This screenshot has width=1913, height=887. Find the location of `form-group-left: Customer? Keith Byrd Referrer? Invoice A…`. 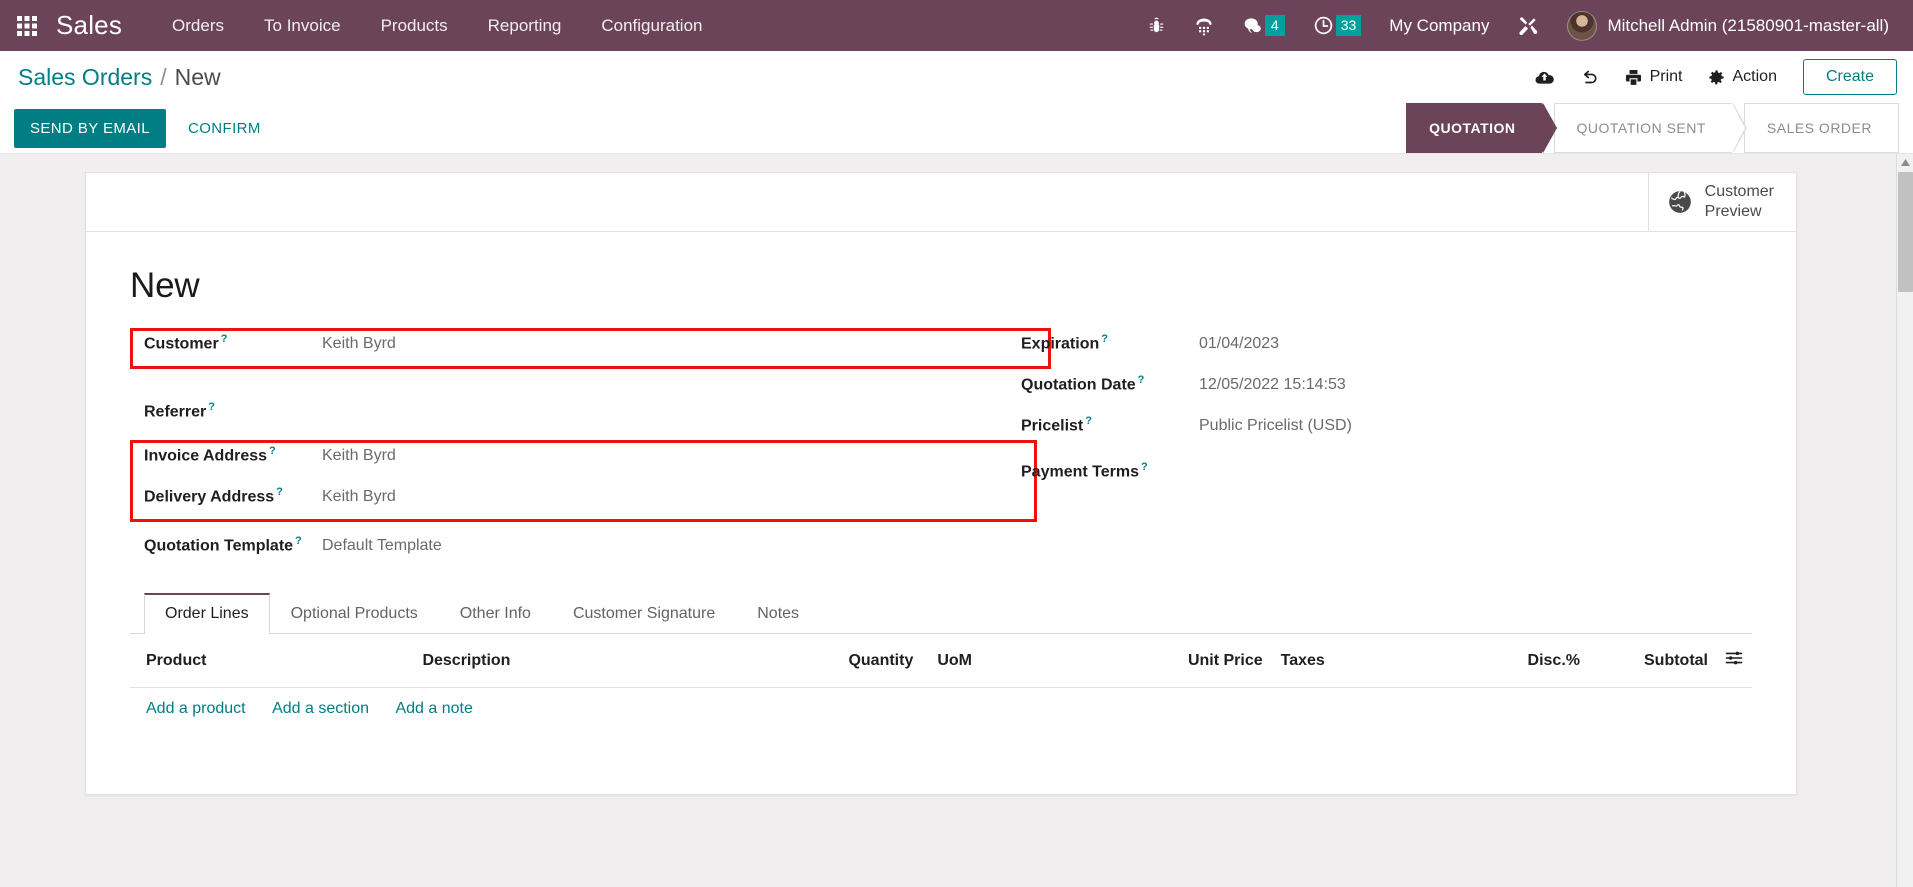

form-group-left: Customer? Keith Byrd Referrer? Invoice A… is located at coordinates (590, 449).